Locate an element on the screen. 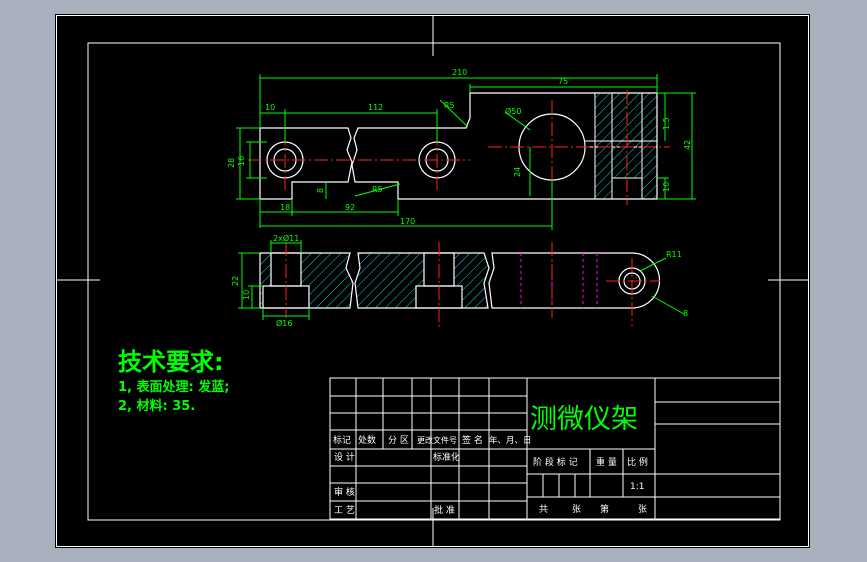 This screenshot has height=562, width=867. label-process: 工 艺 is located at coordinates (344, 510).